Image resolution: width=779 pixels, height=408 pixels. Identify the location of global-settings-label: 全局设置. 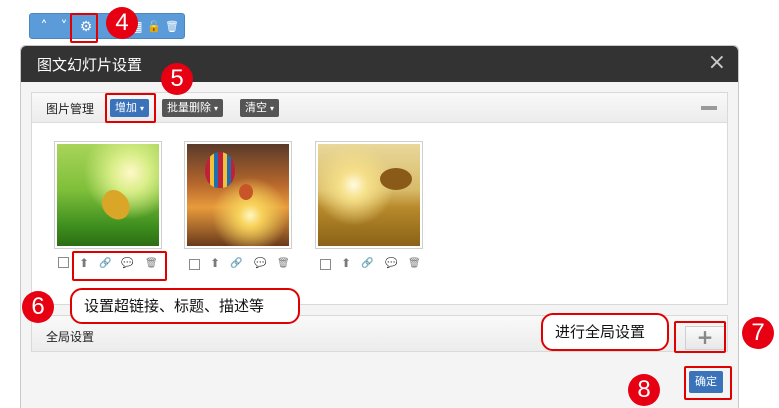
(70, 337).